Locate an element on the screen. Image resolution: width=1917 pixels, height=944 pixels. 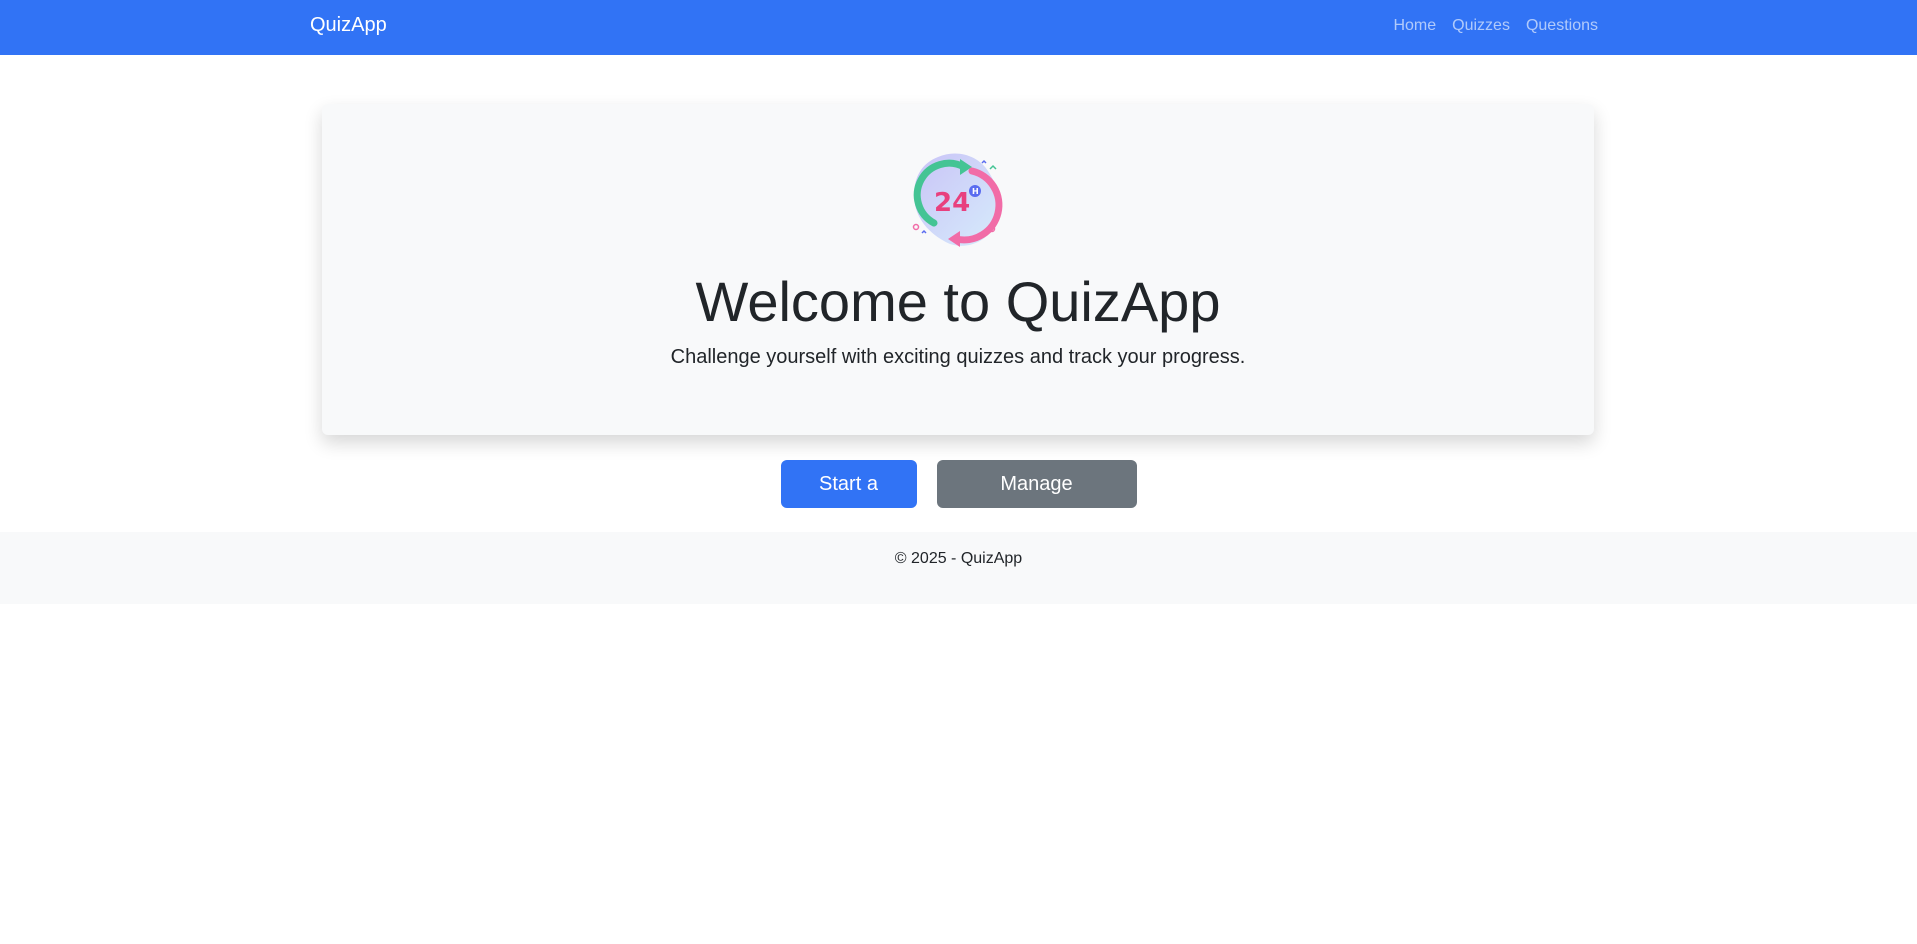
nav-links: Home Quizzes Questions is located at coordinates (1495, 26).